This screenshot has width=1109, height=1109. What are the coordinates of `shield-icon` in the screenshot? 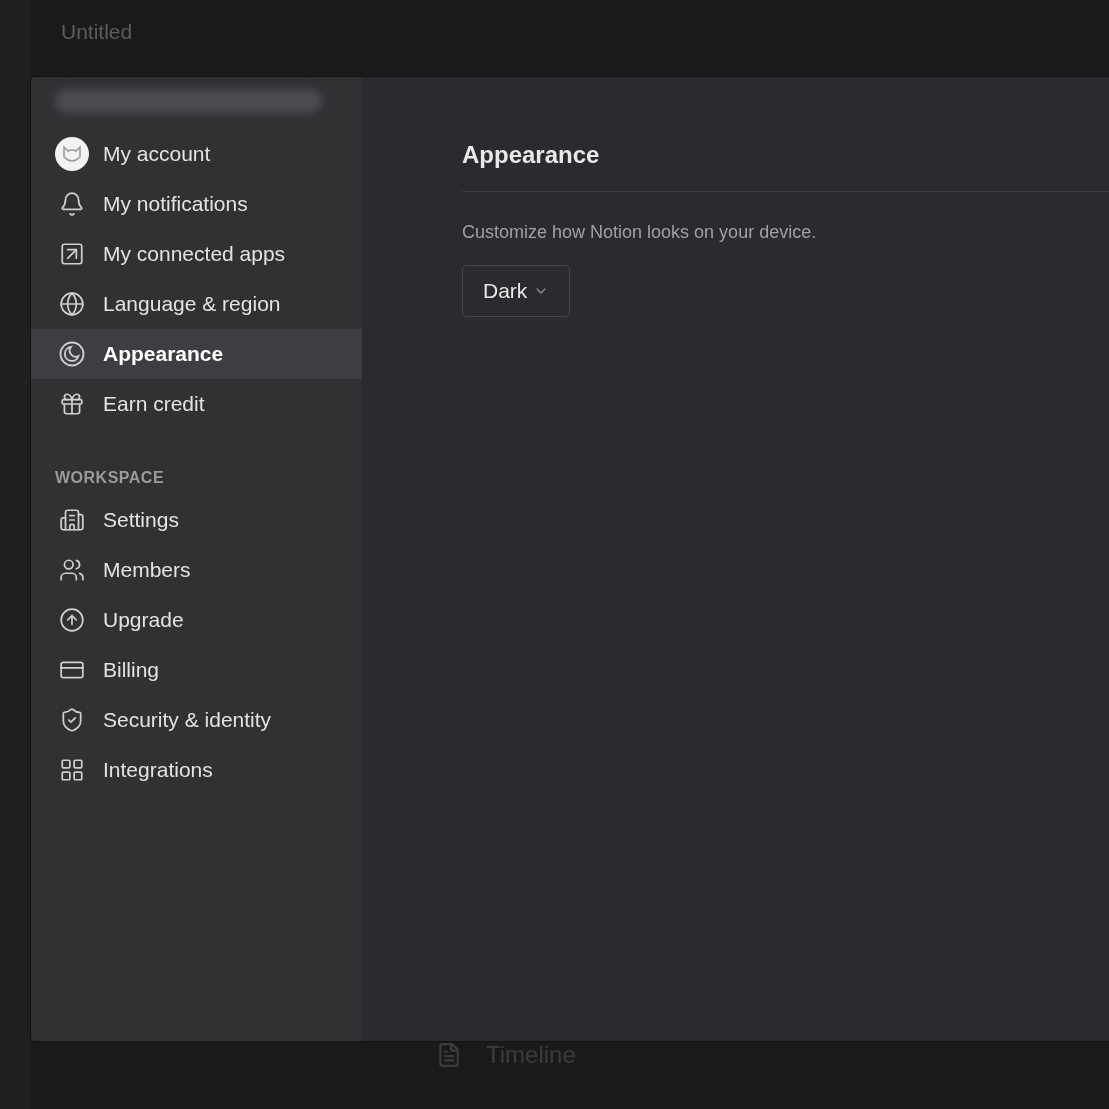 It's located at (72, 720).